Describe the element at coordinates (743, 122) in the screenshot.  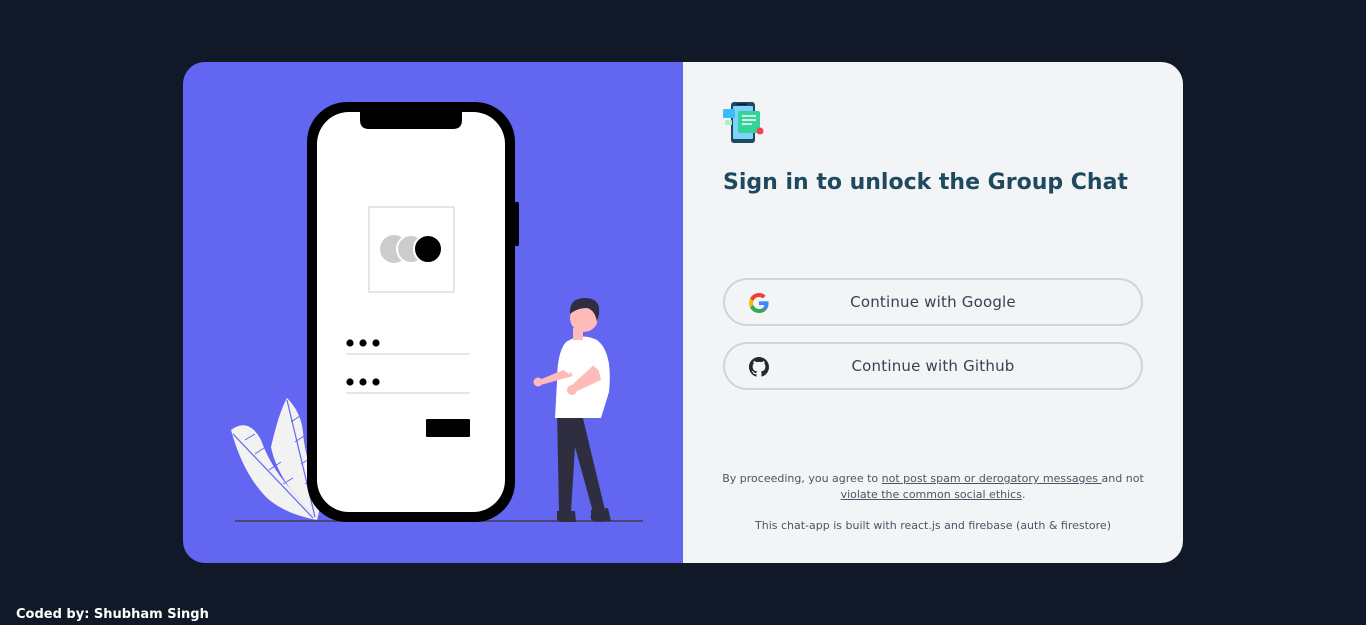
I see `chat-app-logo-icon` at that location.